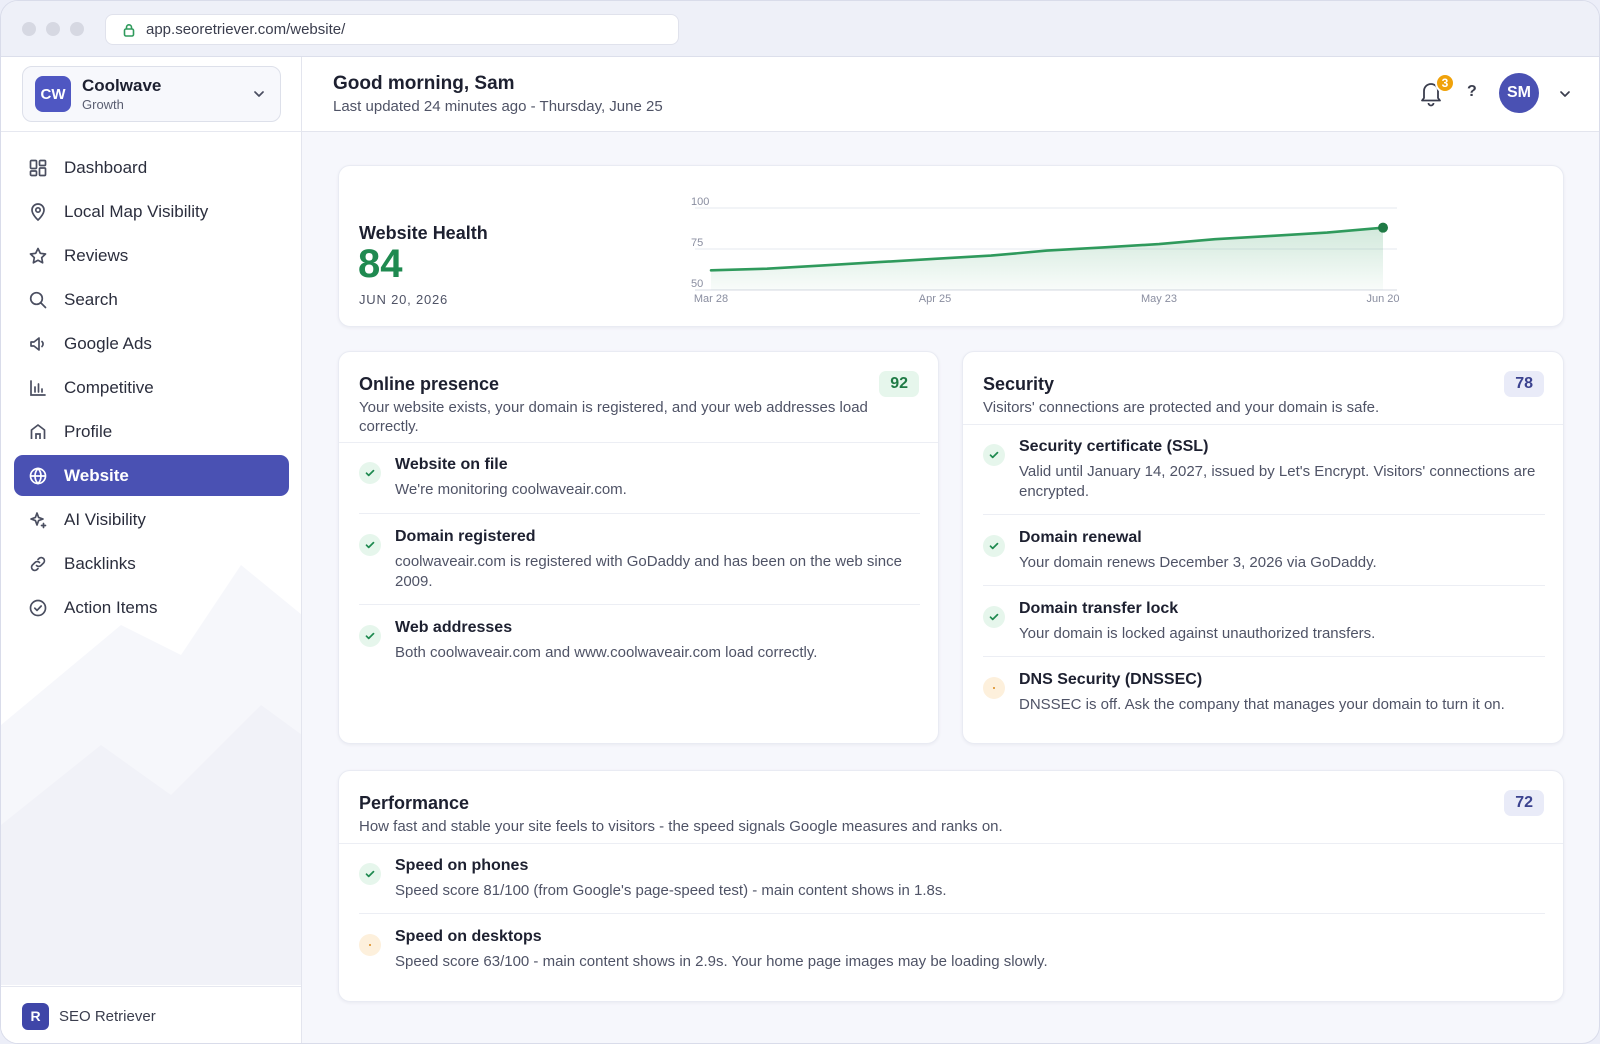 This screenshot has width=1600, height=1044. Describe the element at coordinates (1099, 608) in the screenshot. I see `item-title: Domain transfer lock` at that location.